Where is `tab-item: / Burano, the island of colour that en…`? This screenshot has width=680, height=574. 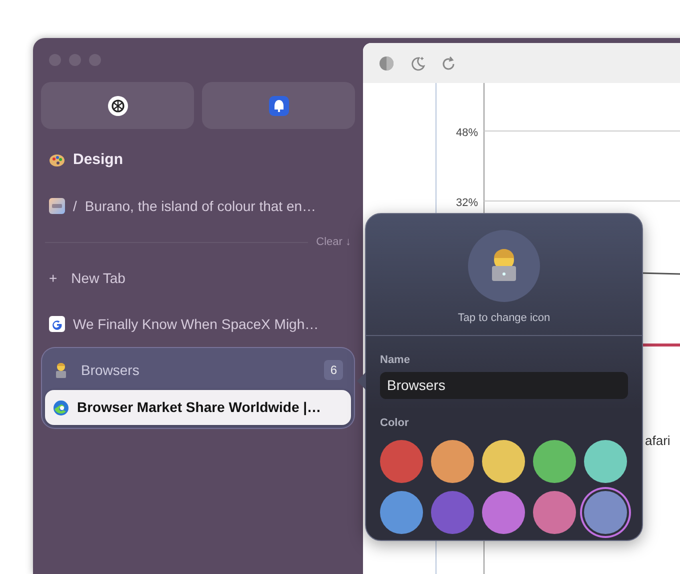
tab-item: / Burano, the island of colour that en… is located at coordinates (198, 206).